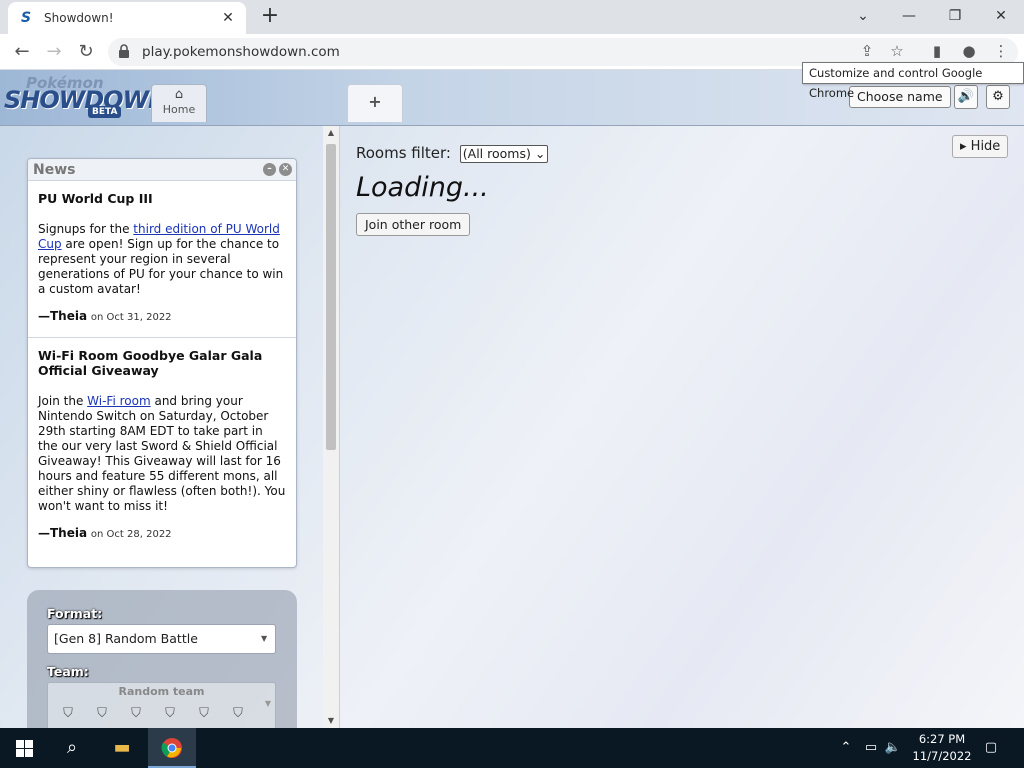 The image size is (1024, 774). Describe the element at coordinates (942, 756) in the screenshot. I see `clock-date: 11/7/2022` at that location.